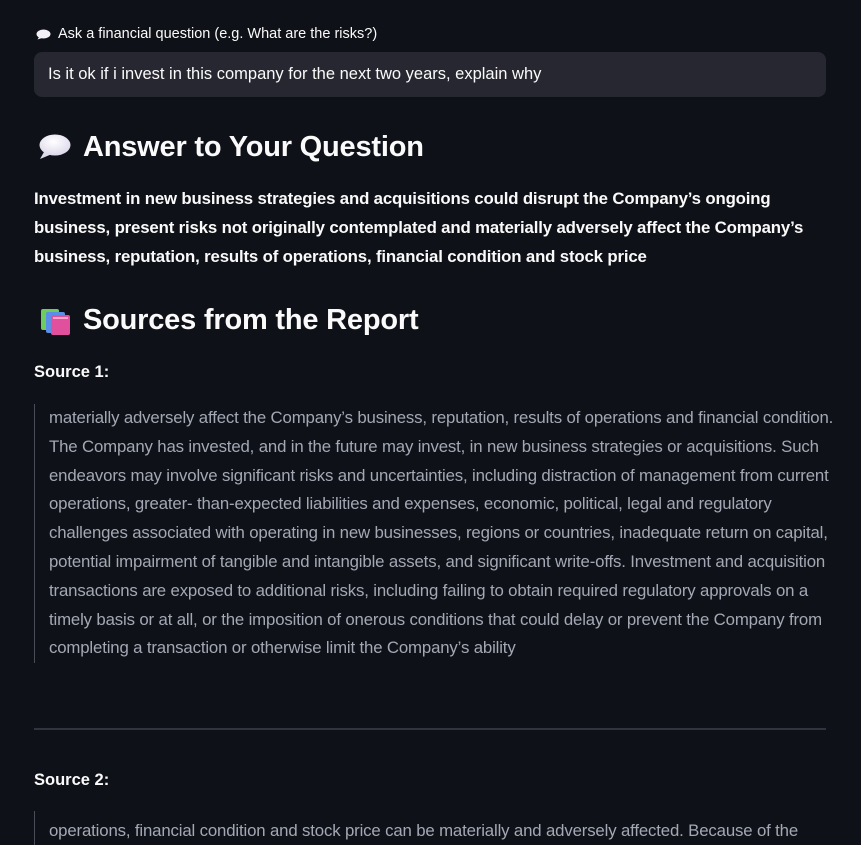 The image size is (861, 845). Describe the element at coordinates (55, 321) in the screenshot. I see `books-icon` at that location.